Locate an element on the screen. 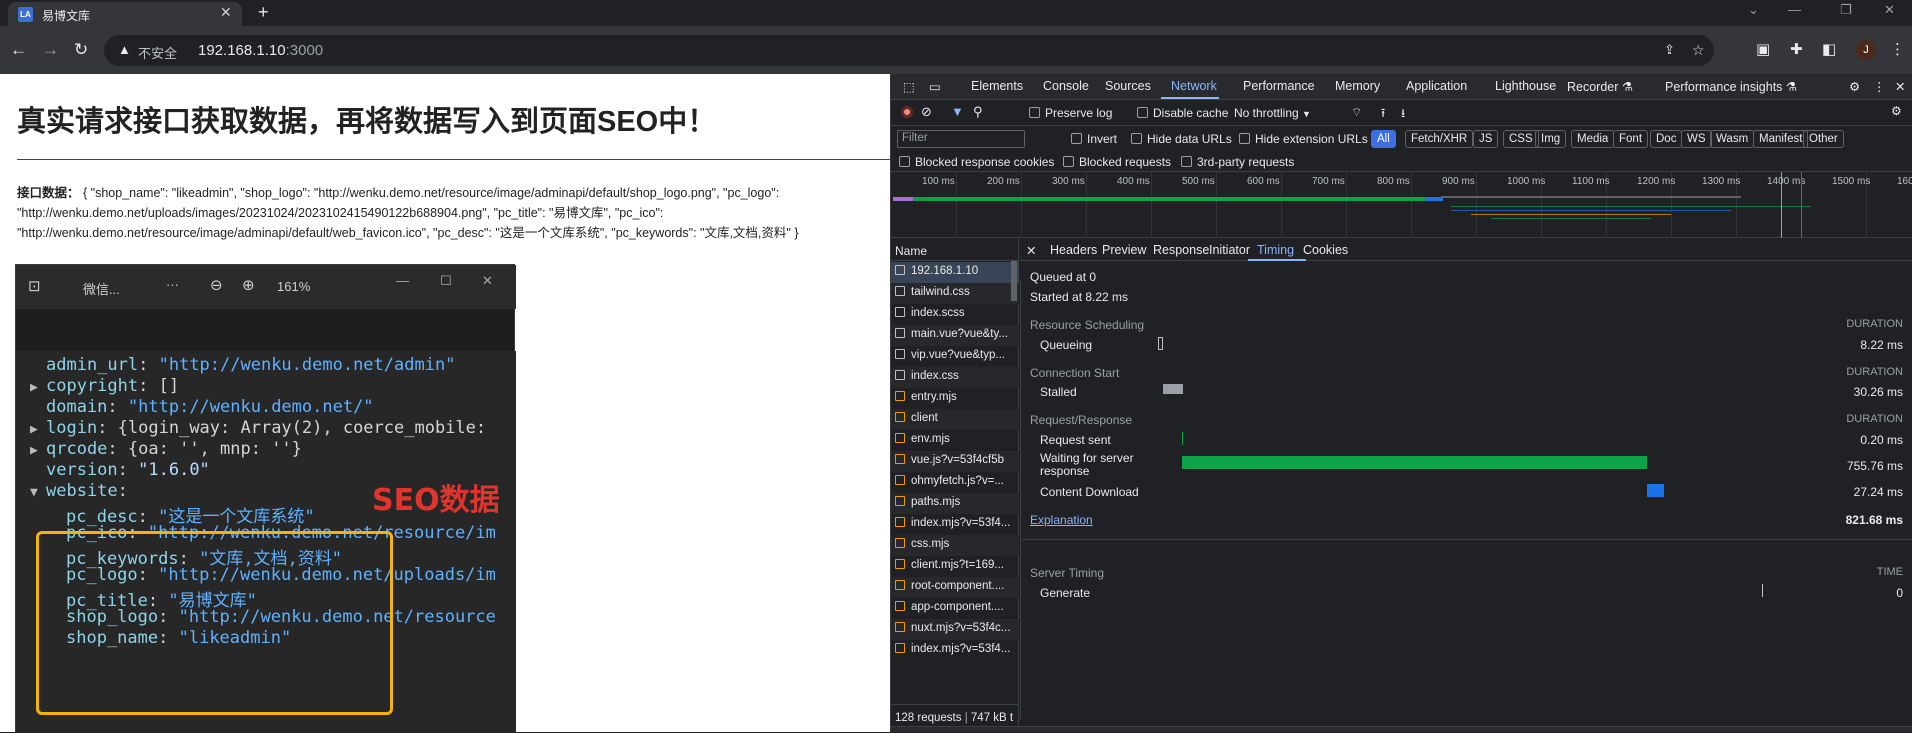 The height and width of the screenshot is (733, 1912). detail-tab-preview: Preview is located at coordinates (1124, 250).